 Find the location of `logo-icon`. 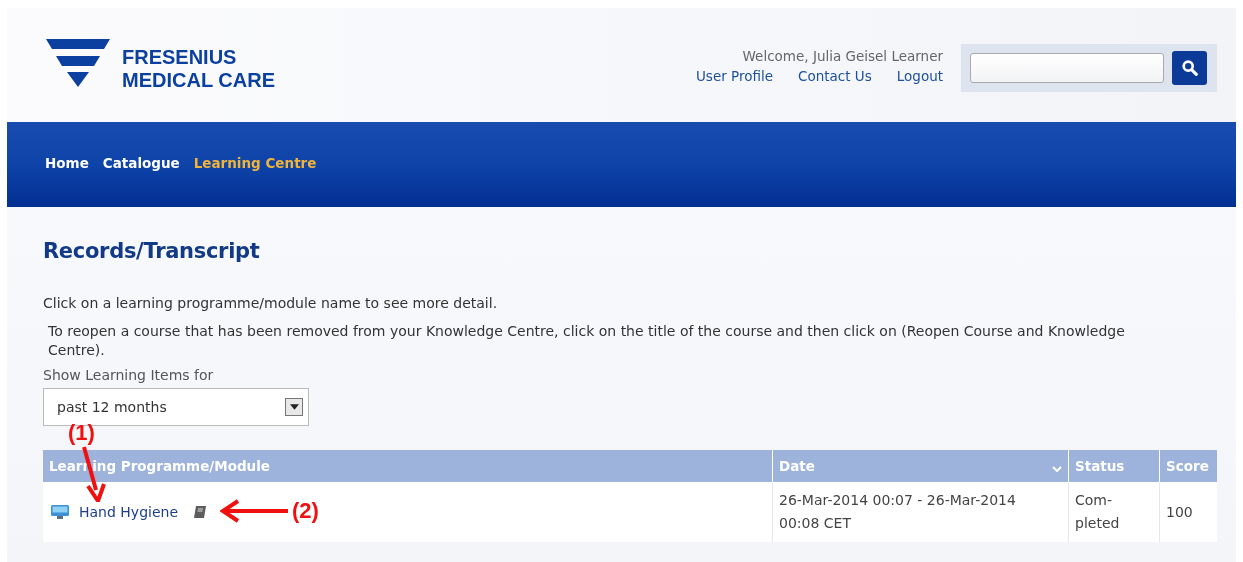

logo-icon is located at coordinates (78, 63).